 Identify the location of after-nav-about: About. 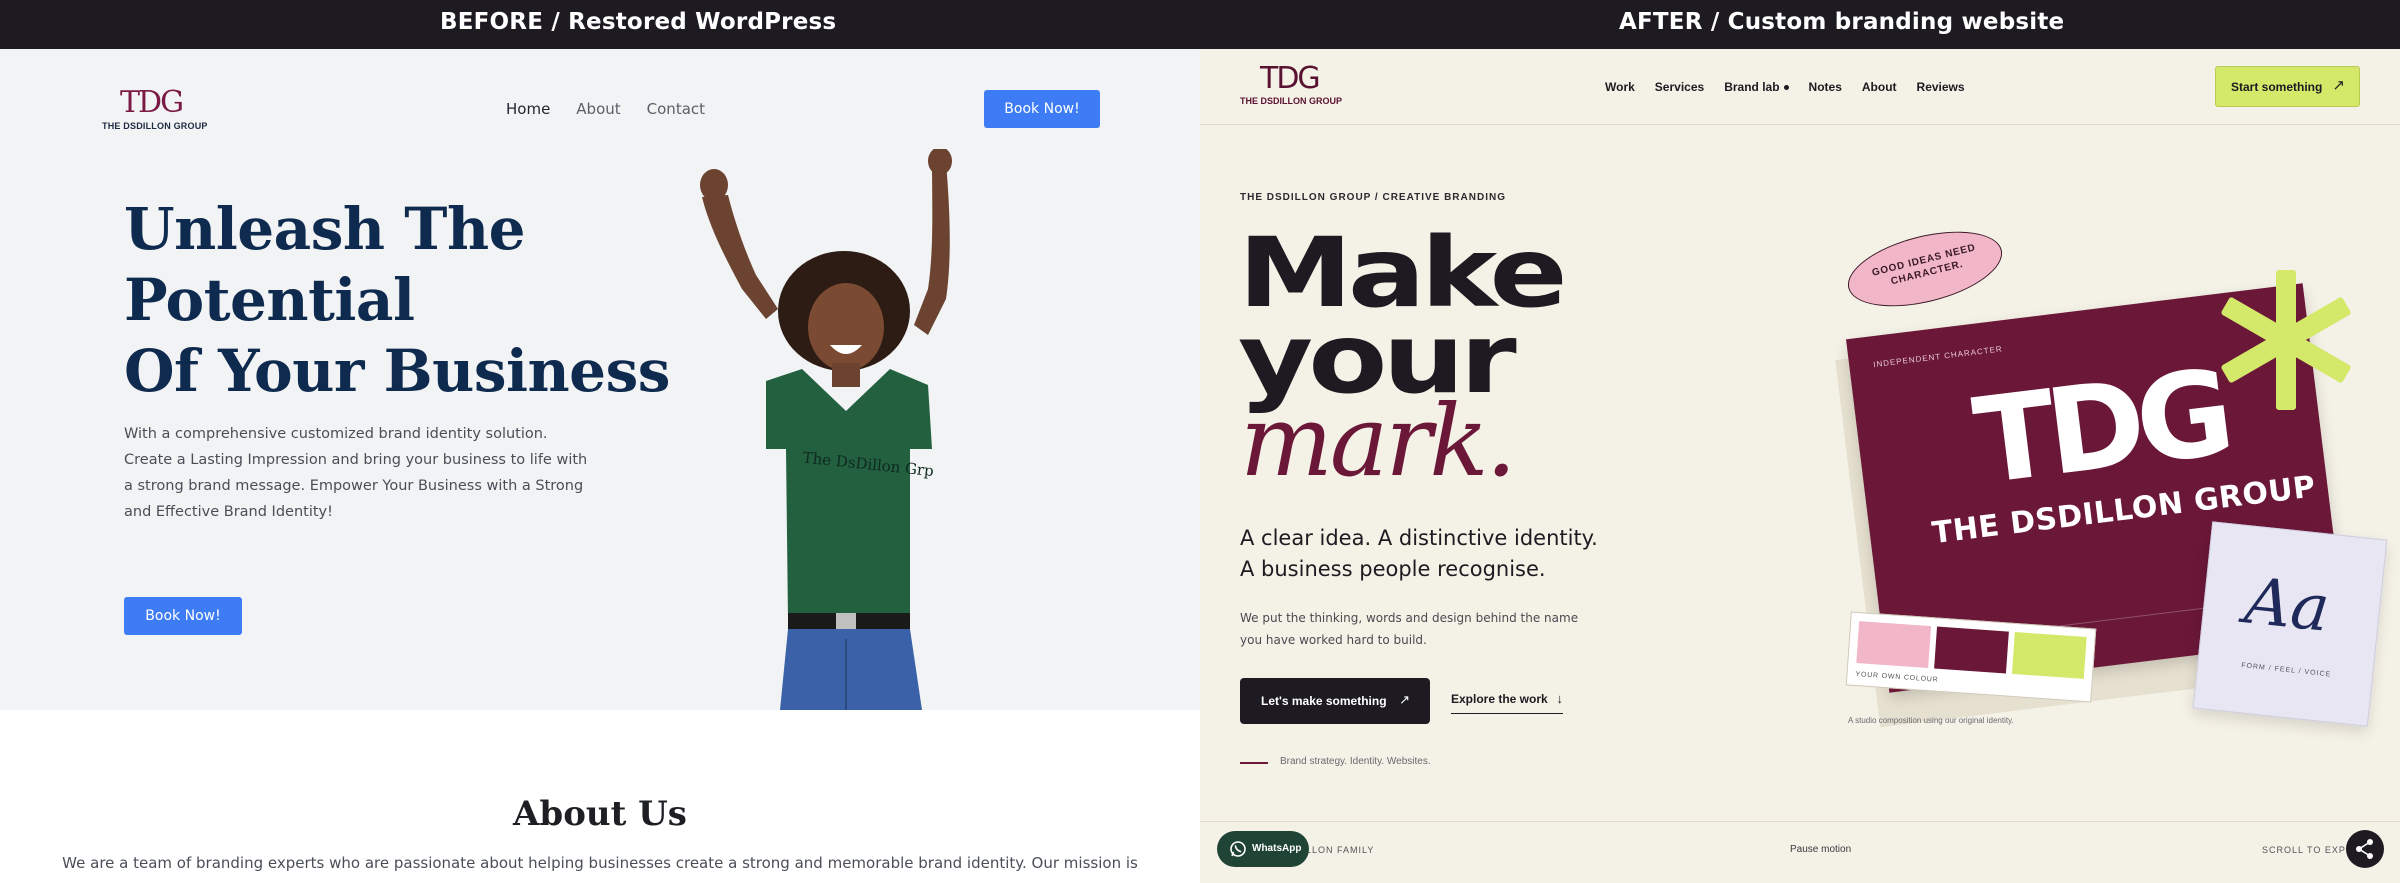
(1879, 87).